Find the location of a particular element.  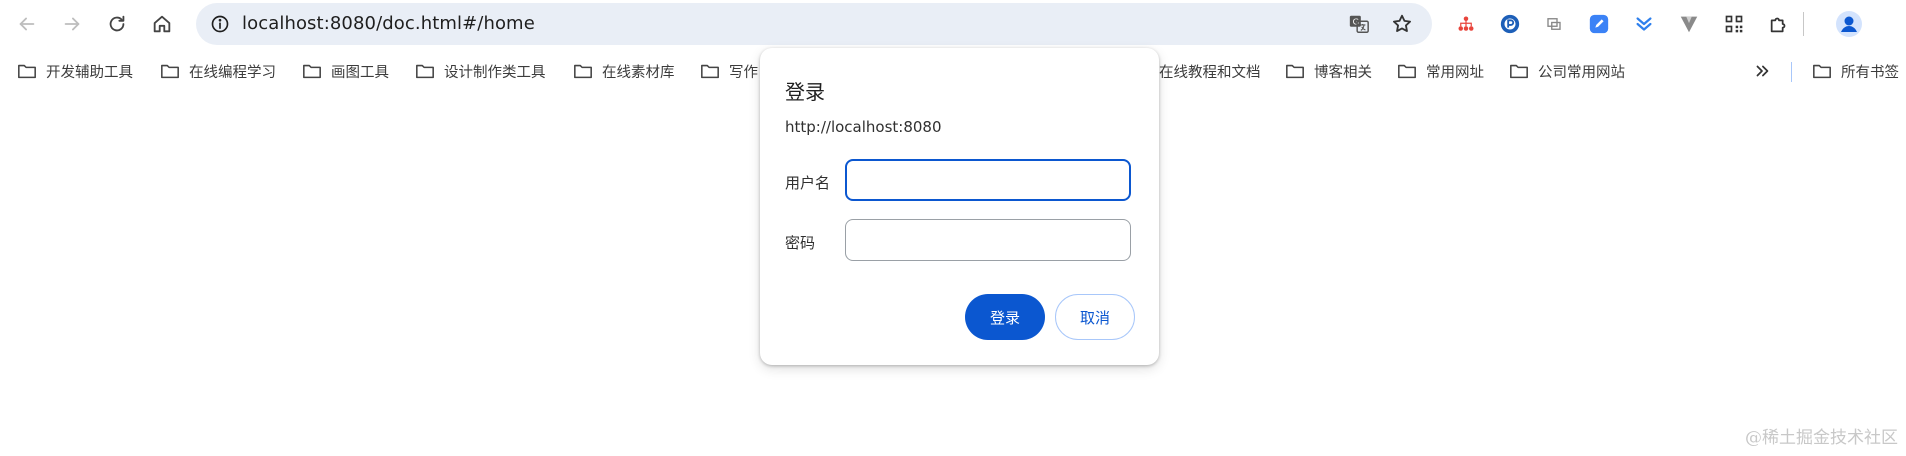

bookmark-folder: 在线编程学习 is located at coordinates (218, 71).